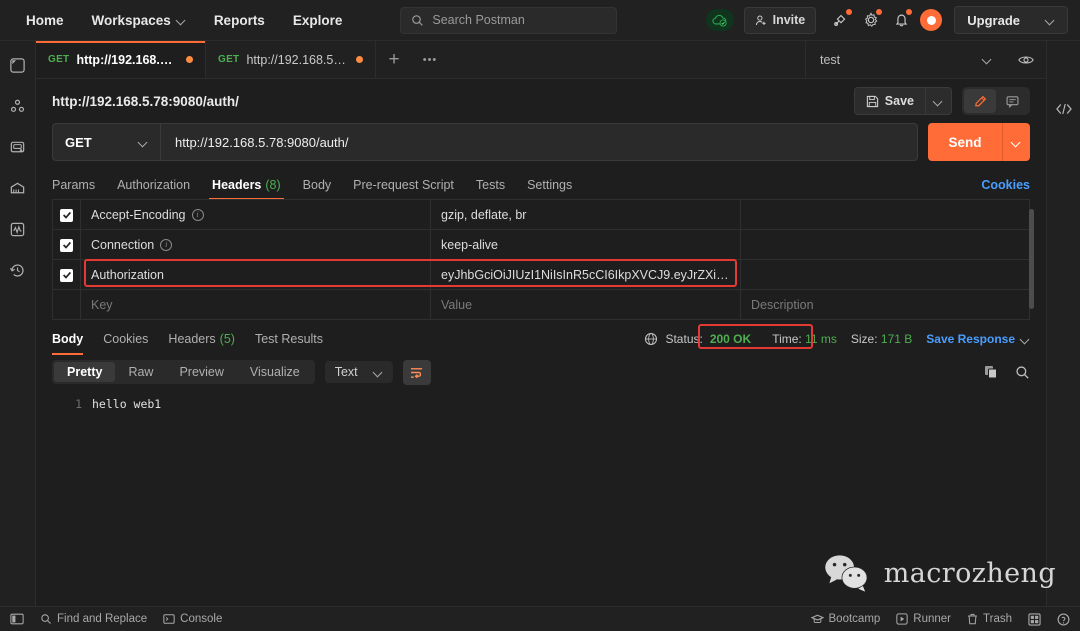 The width and height of the screenshot is (1080, 631). What do you see at coordinates (890, 101) in the screenshot?
I see `save-button: Save` at bounding box center [890, 101].